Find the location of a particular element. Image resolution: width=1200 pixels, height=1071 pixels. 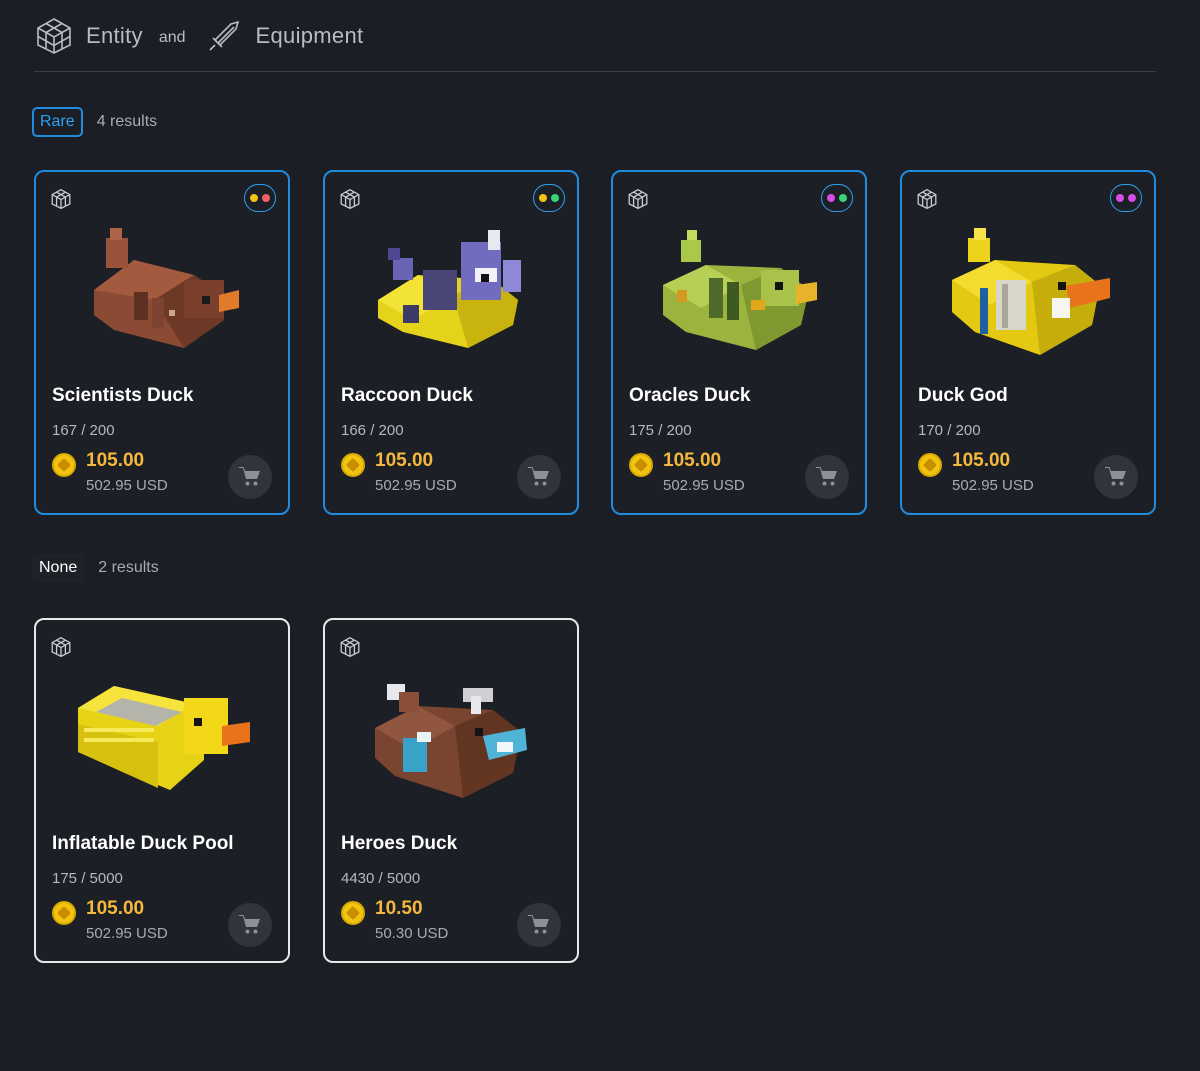

equipment-tab: Equipment is located at coordinates (310, 36).